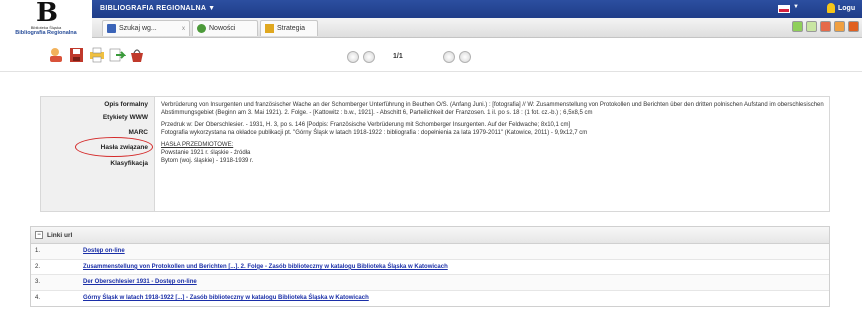  What do you see at coordinates (137, 55) in the screenshot?
I see `basket-icon` at bounding box center [137, 55].